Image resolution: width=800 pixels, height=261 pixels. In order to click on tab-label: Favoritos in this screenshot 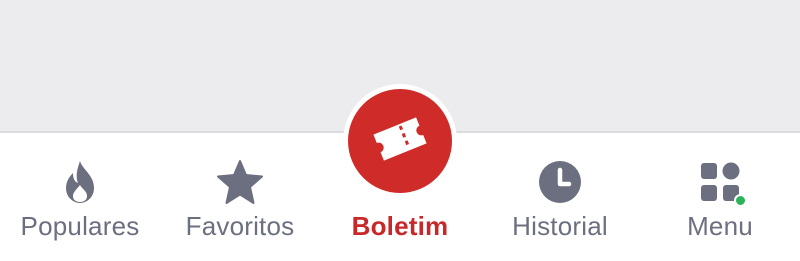, I will do `click(240, 226)`.